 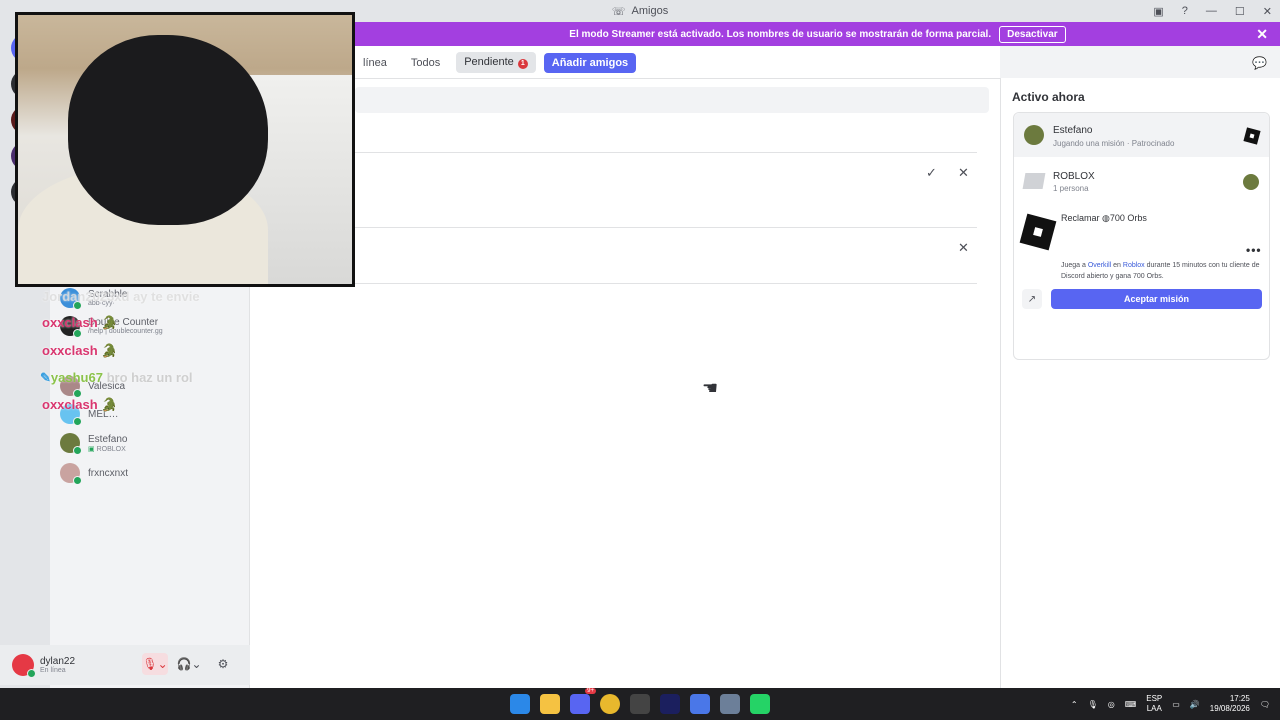 I want to click on deactivate-button: Desactivar, so click(x=1032, y=34).